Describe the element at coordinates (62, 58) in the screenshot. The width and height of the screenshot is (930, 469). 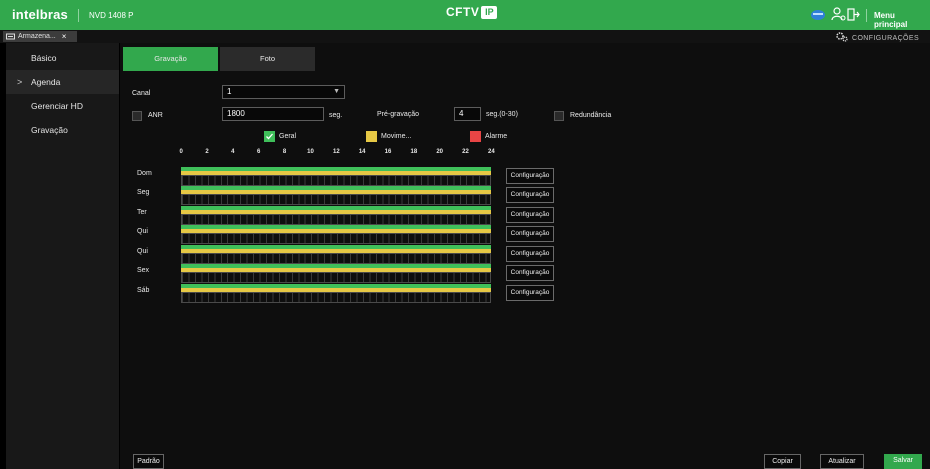
I see `sidebar-item-basico: Básico` at that location.